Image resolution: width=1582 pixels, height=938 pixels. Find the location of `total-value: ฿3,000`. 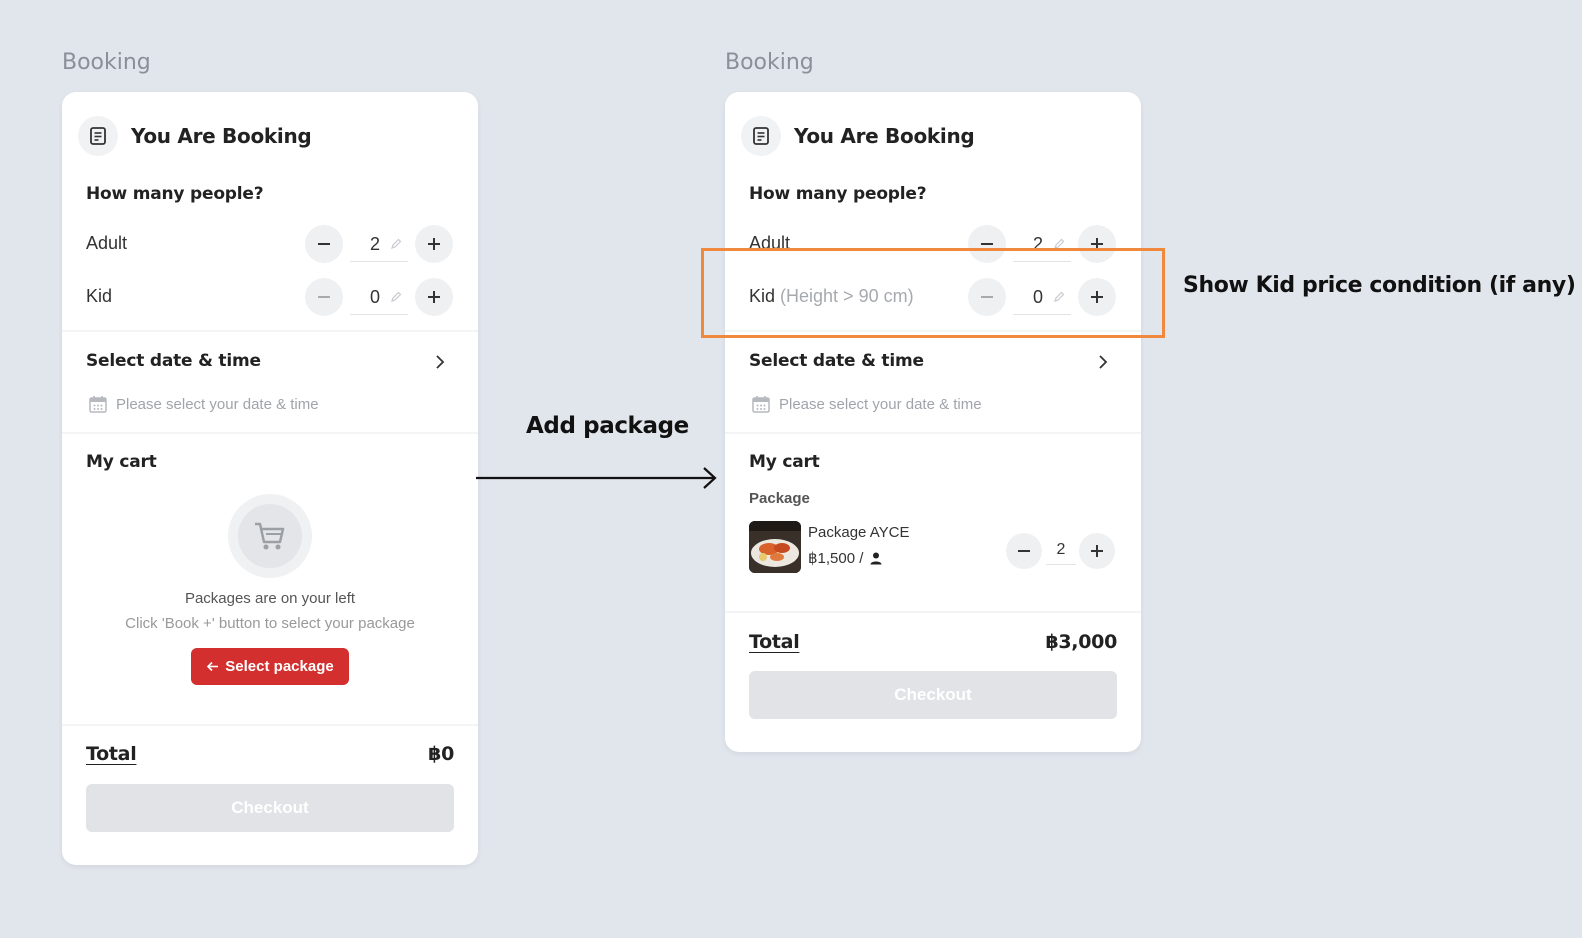

total-value: ฿3,000 is located at coordinates (1081, 642).